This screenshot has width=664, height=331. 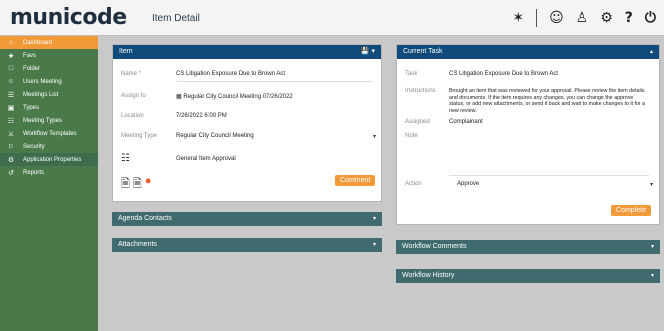 I want to click on sidebar-item-application-properties: ⚙ Application Properties, so click(x=49, y=159).